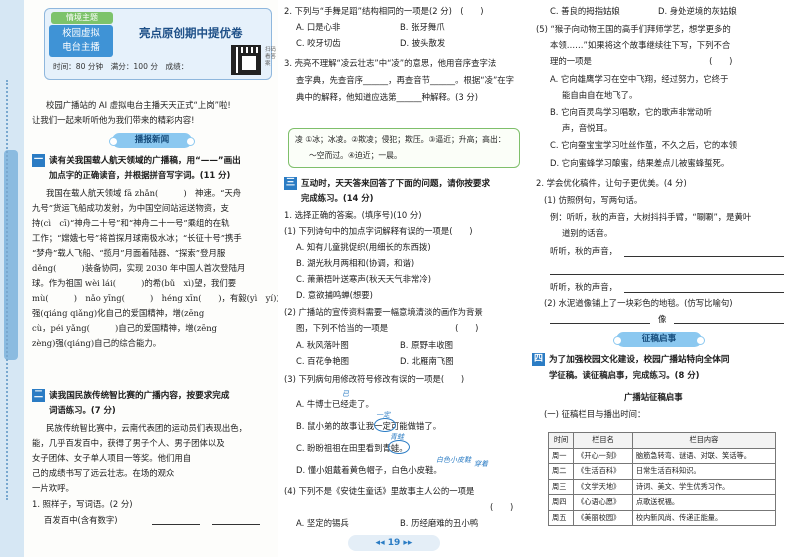  Describe the element at coordinates (640, 45) in the screenshot. I see `s1-q5-line-2: 本领……”如果将这个故事继续往下写，下列不合` at that location.